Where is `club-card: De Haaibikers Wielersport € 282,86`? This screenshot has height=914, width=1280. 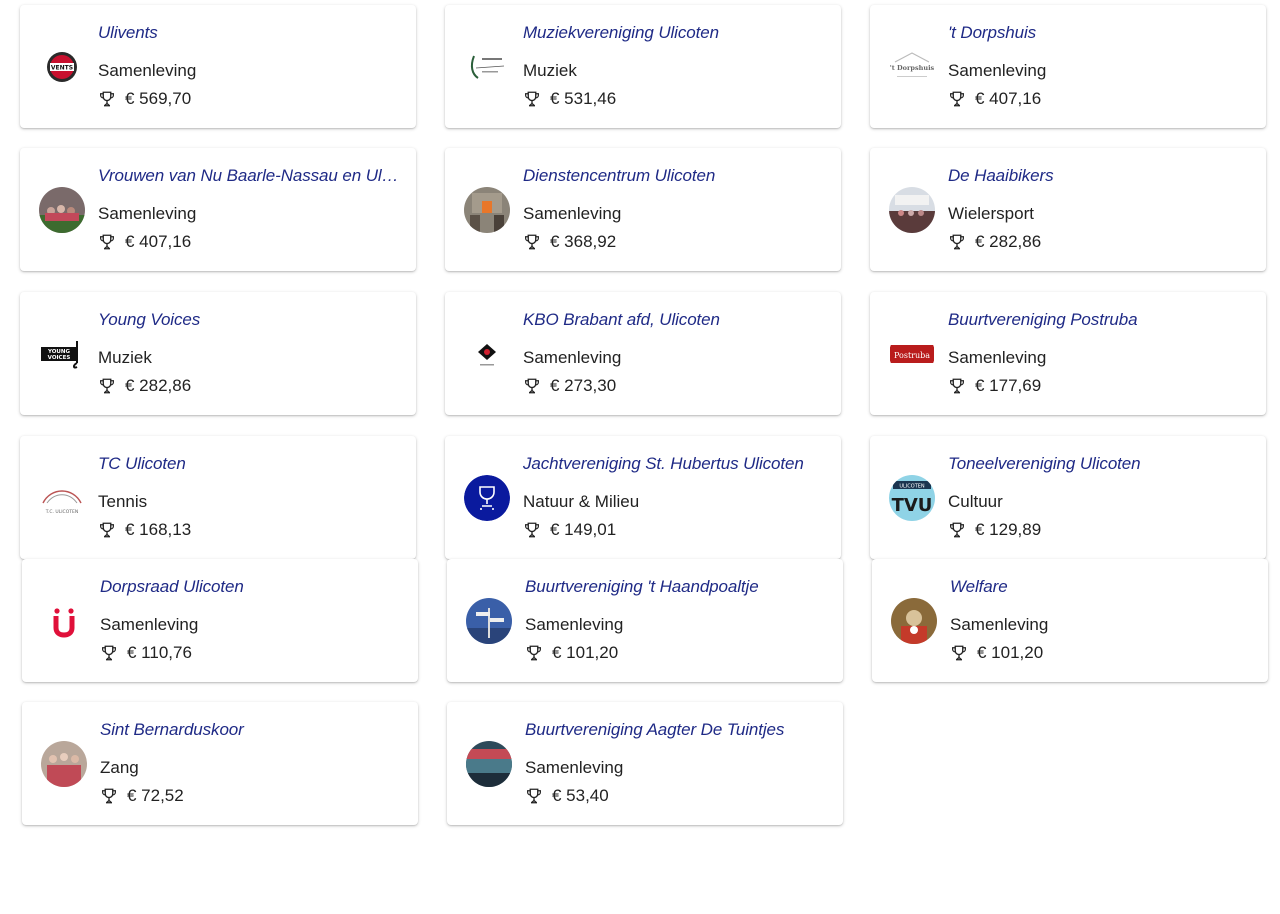
club-card: De Haaibikers Wielersport € 282,86 is located at coordinates (1068, 209).